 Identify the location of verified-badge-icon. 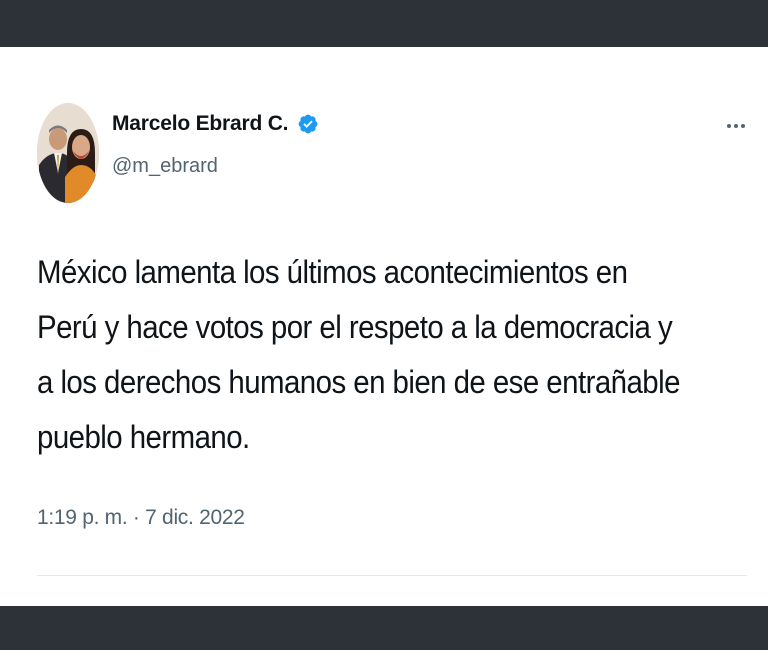
(308, 124).